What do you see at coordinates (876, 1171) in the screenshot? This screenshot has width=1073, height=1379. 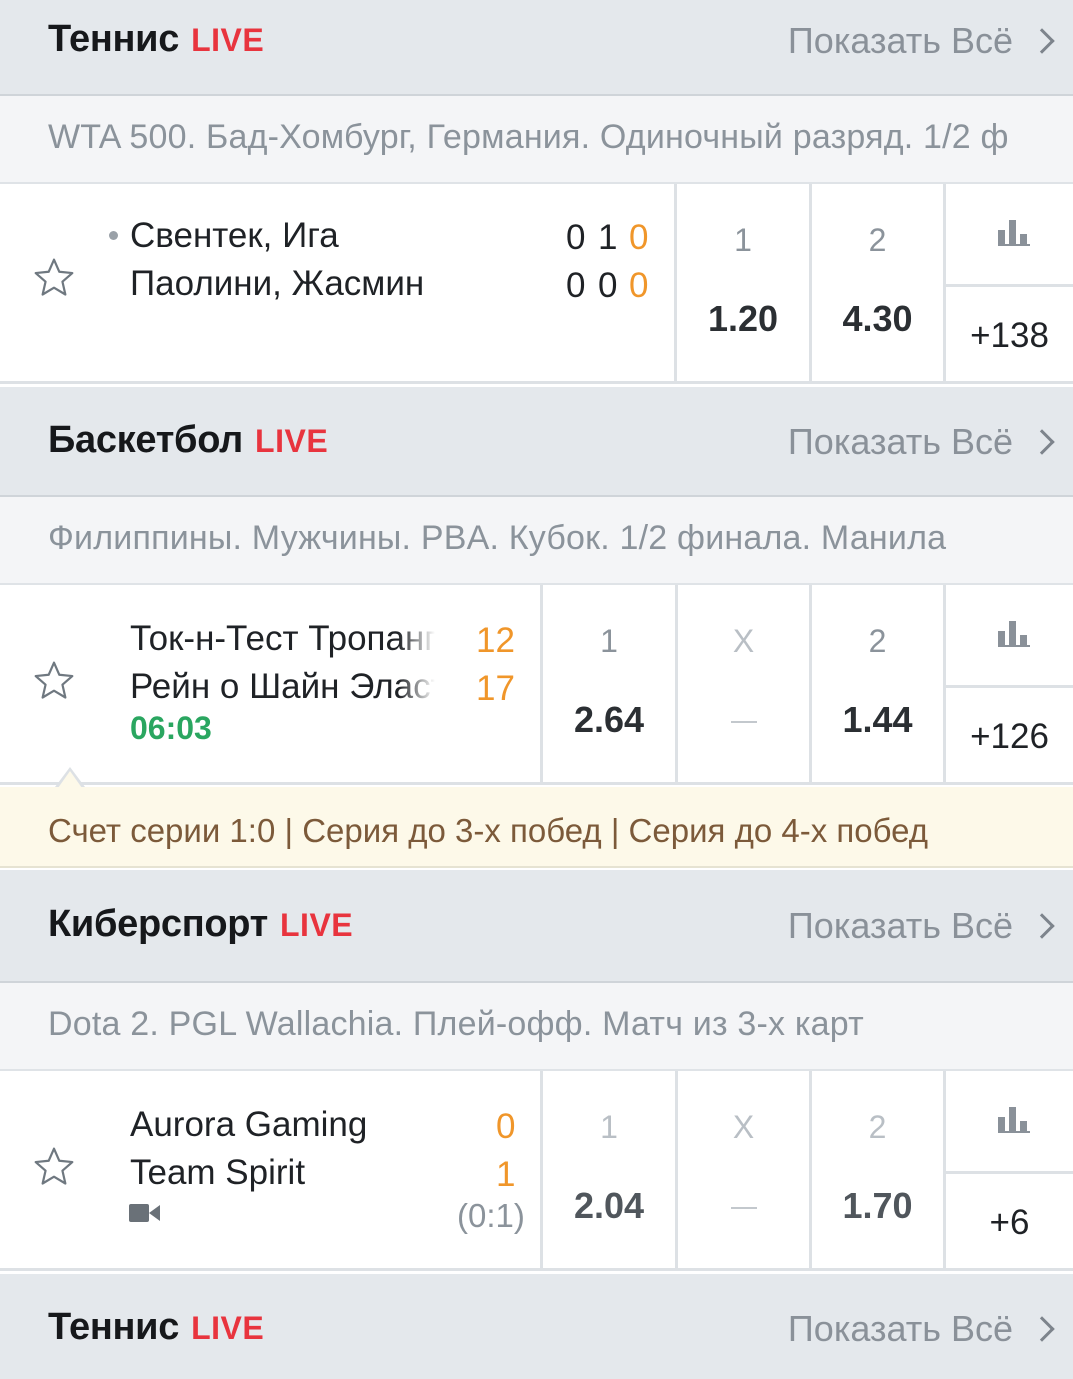 I see `odd-button-2: 2 1.70` at bounding box center [876, 1171].